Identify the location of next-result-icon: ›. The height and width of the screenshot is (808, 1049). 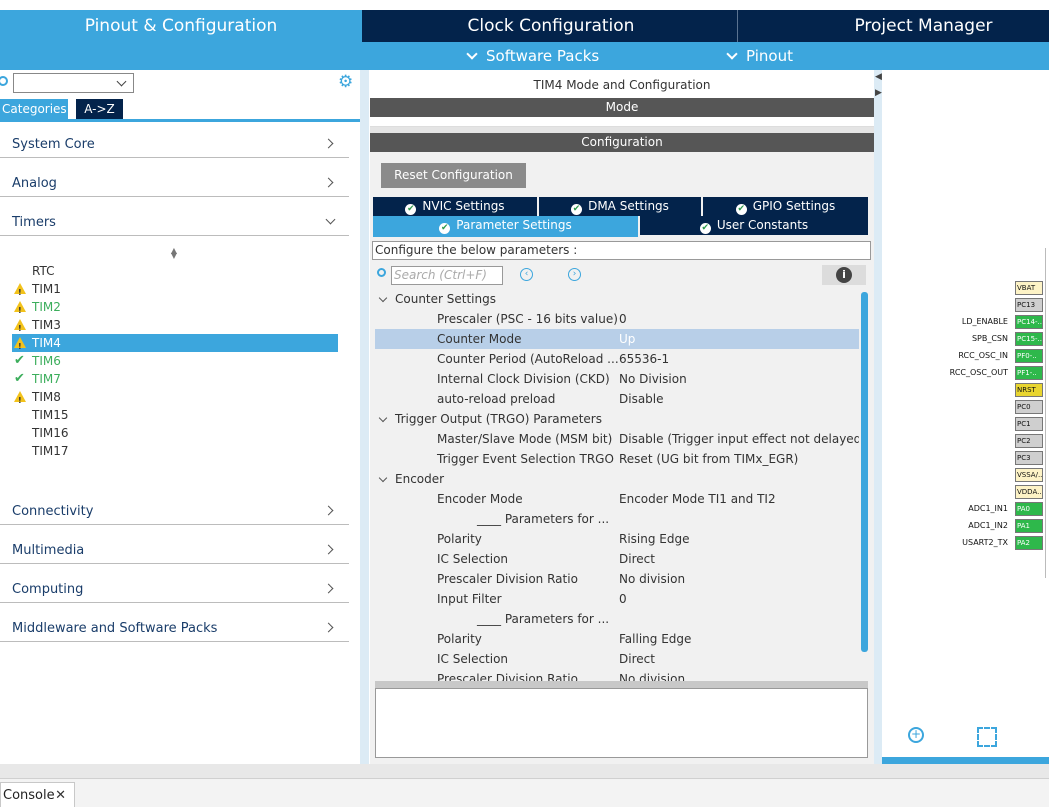
(574, 274).